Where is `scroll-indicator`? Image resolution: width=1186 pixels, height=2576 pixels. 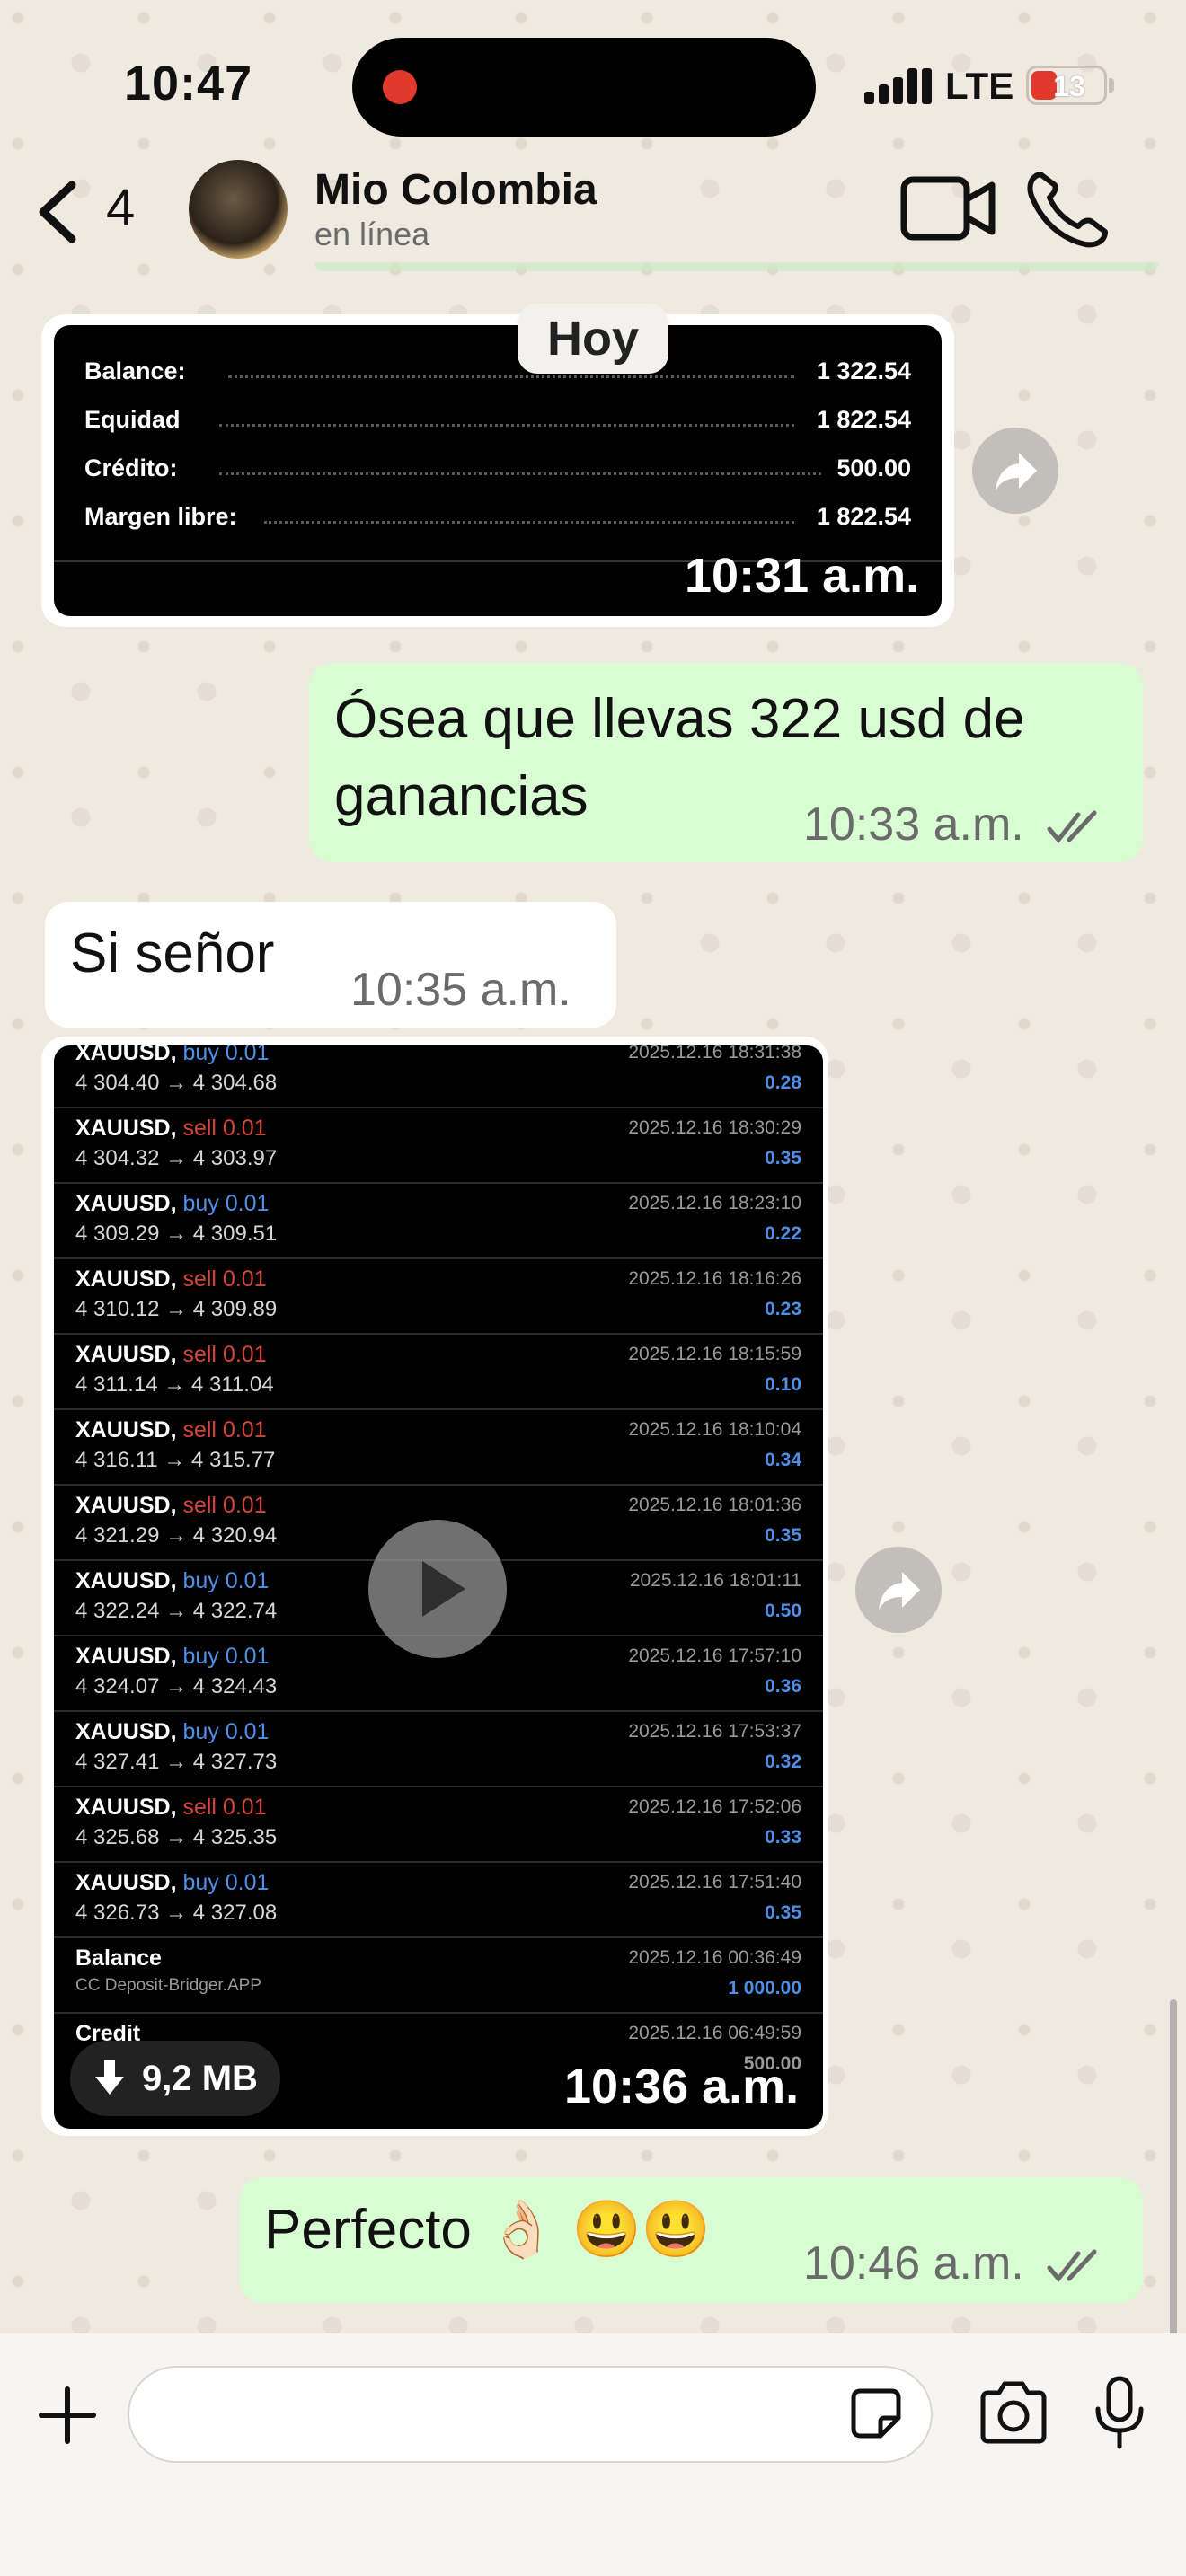 scroll-indicator is located at coordinates (1173, 2170).